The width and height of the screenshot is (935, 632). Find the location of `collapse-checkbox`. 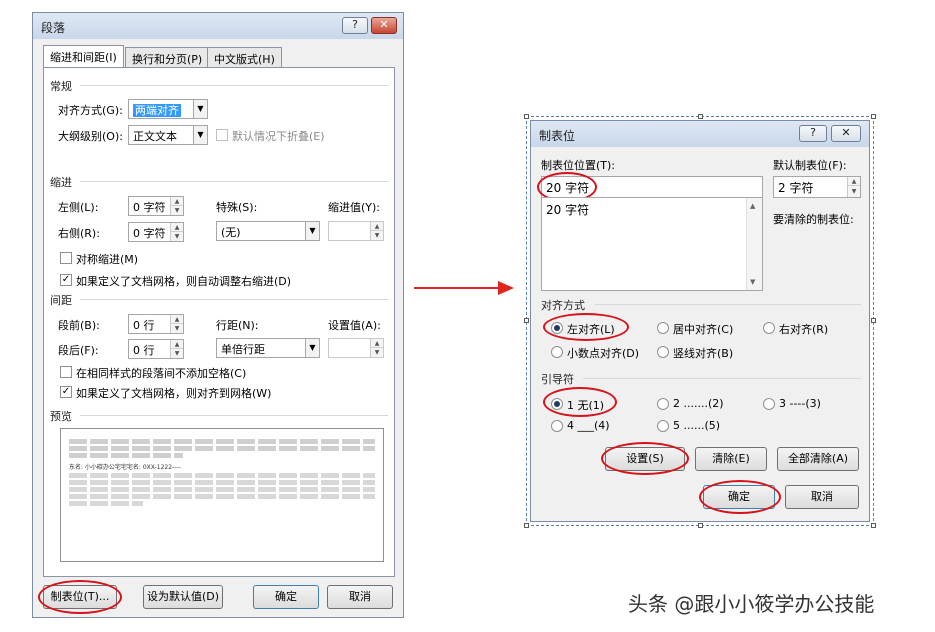

collapse-checkbox is located at coordinates (222, 135).